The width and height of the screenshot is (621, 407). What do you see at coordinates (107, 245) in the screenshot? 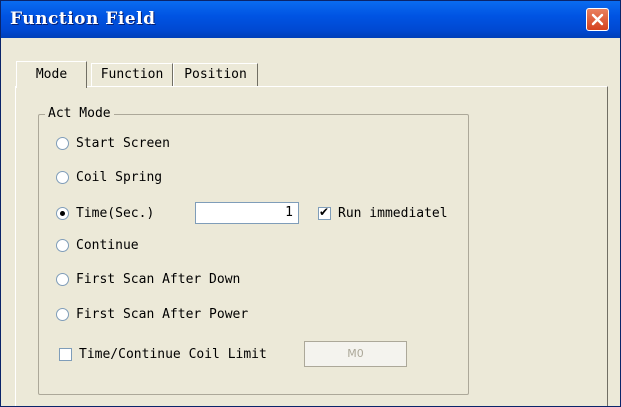
I see `radio-continue-label: Continue` at bounding box center [107, 245].